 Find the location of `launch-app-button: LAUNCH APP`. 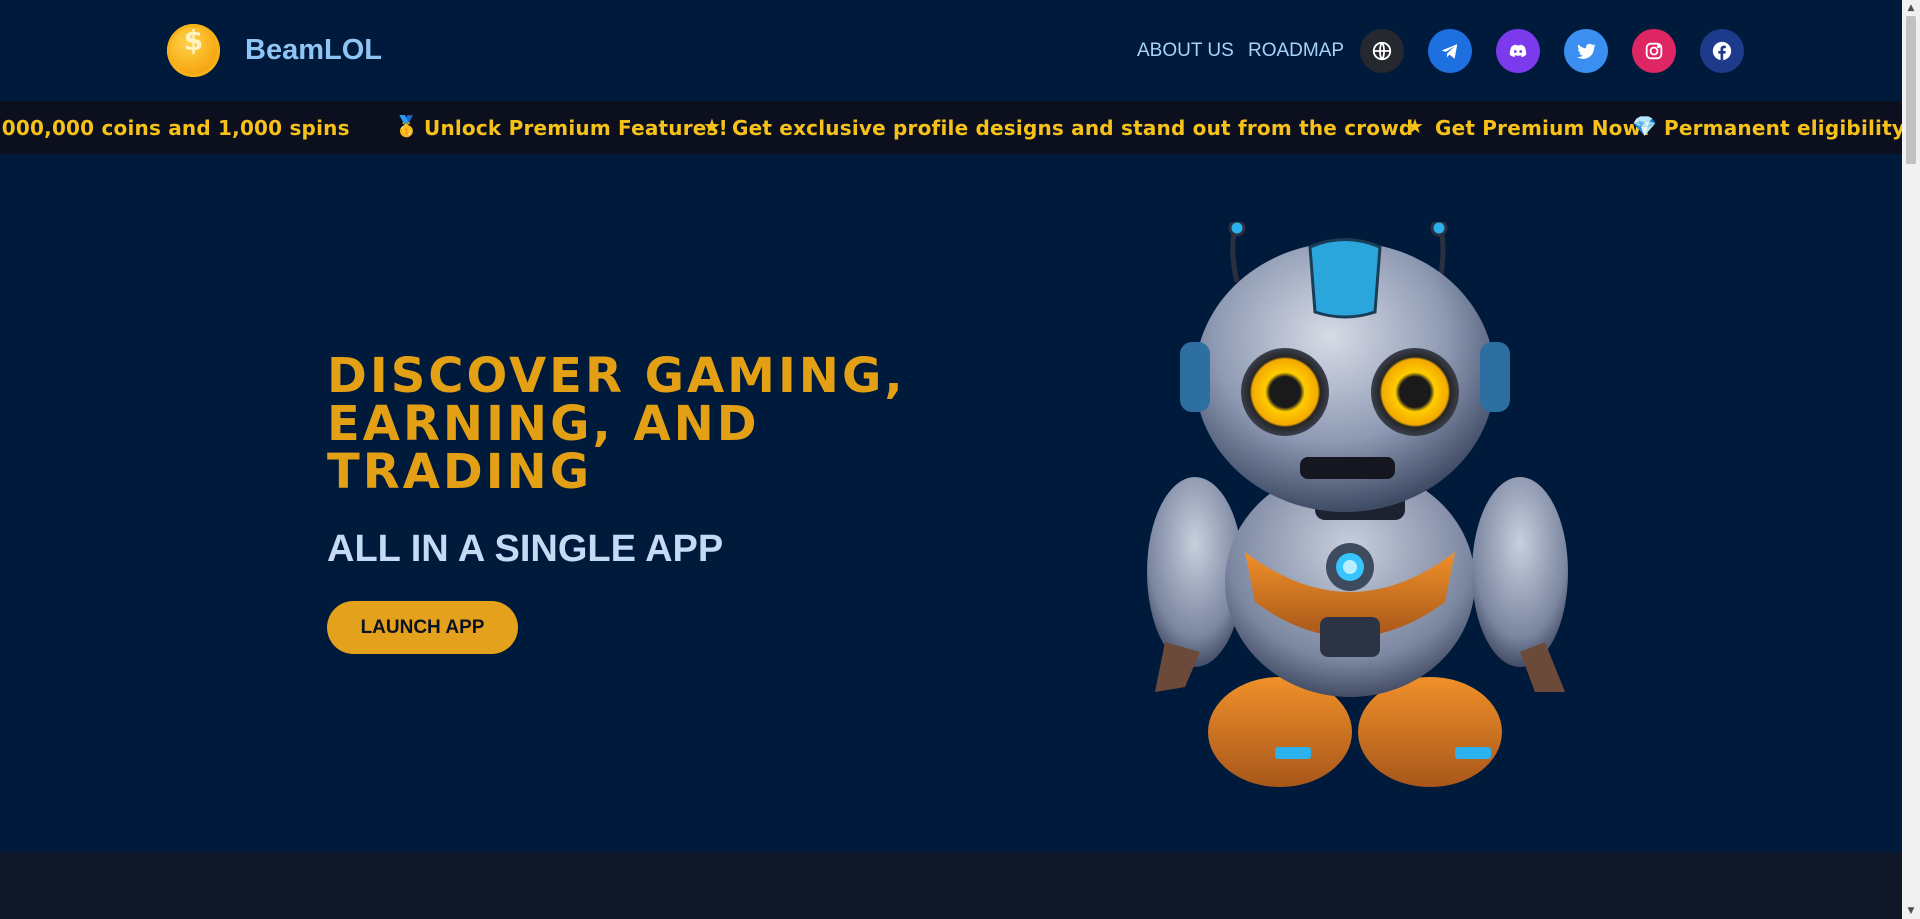

launch-app-button: LAUNCH APP is located at coordinates (422, 627).